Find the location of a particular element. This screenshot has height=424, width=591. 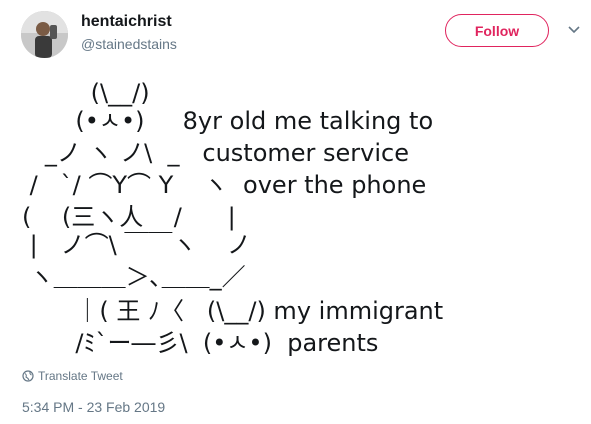

tweet-timestamp: 5:34 PM - 23 Feb 2019 is located at coordinates (93, 407).